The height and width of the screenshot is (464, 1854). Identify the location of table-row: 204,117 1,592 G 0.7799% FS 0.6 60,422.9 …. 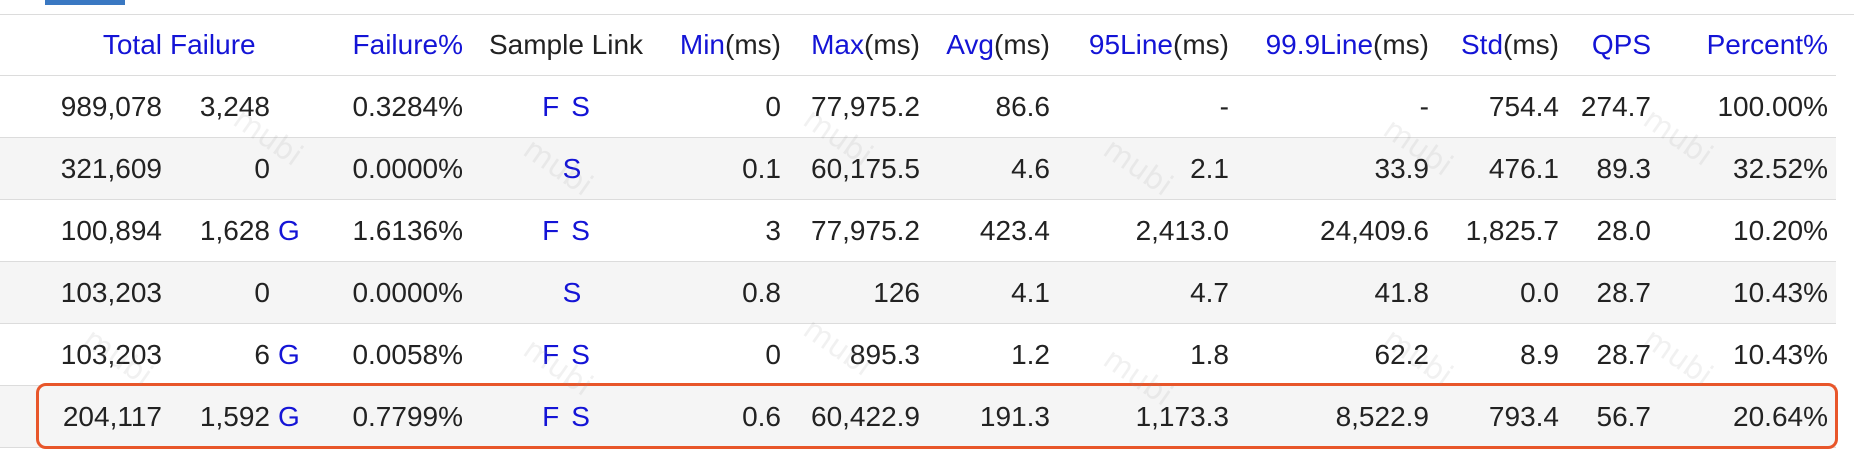
(918, 416).